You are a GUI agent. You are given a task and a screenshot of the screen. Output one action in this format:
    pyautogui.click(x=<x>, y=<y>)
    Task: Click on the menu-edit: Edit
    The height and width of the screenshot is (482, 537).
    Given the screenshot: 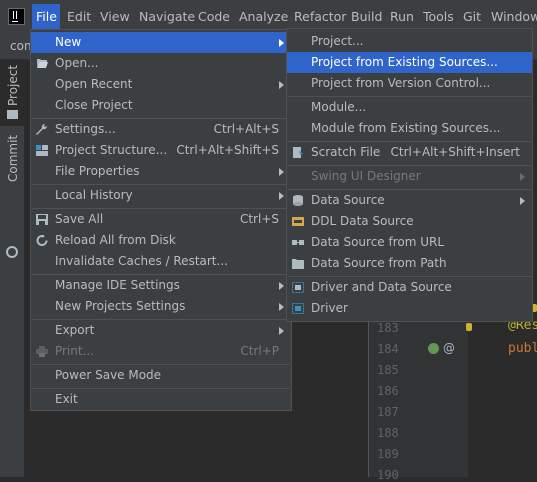 What is the action you would take?
    pyautogui.click(x=79, y=16)
    